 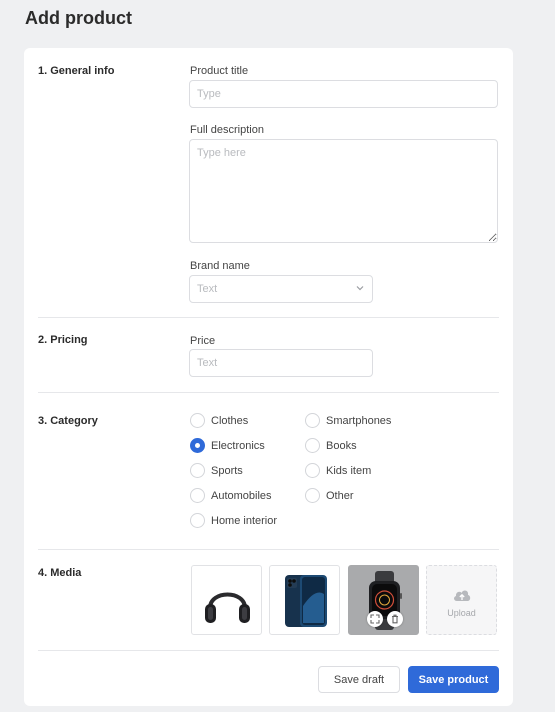 What do you see at coordinates (203, 341) in the screenshot?
I see `price-label: Price` at bounding box center [203, 341].